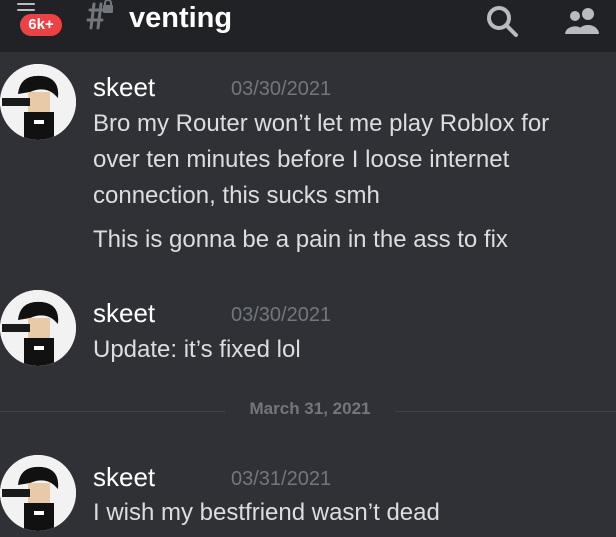 Image resolution: width=616 pixels, height=537 pixels. What do you see at coordinates (308, 26) in the screenshot?
I see `channel-header: 6k+ venting` at bounding box center [308, 26].